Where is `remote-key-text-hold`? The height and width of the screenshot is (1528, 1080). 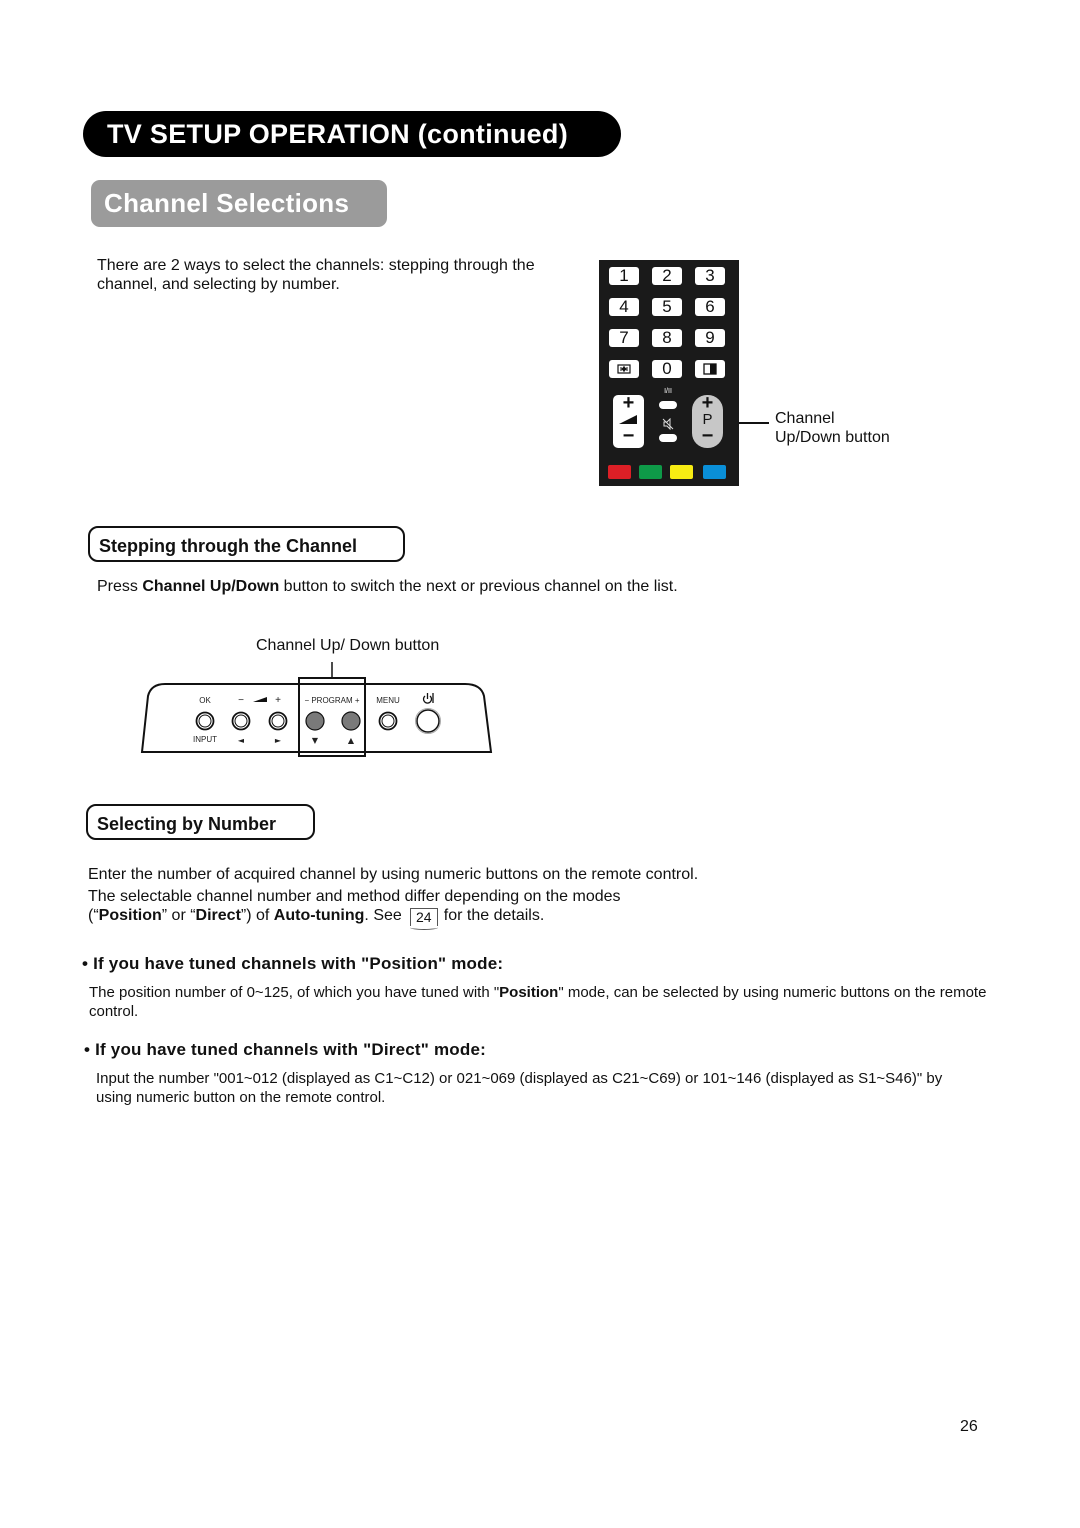 remote-key-text-hold is located at coordinates (624, 369).